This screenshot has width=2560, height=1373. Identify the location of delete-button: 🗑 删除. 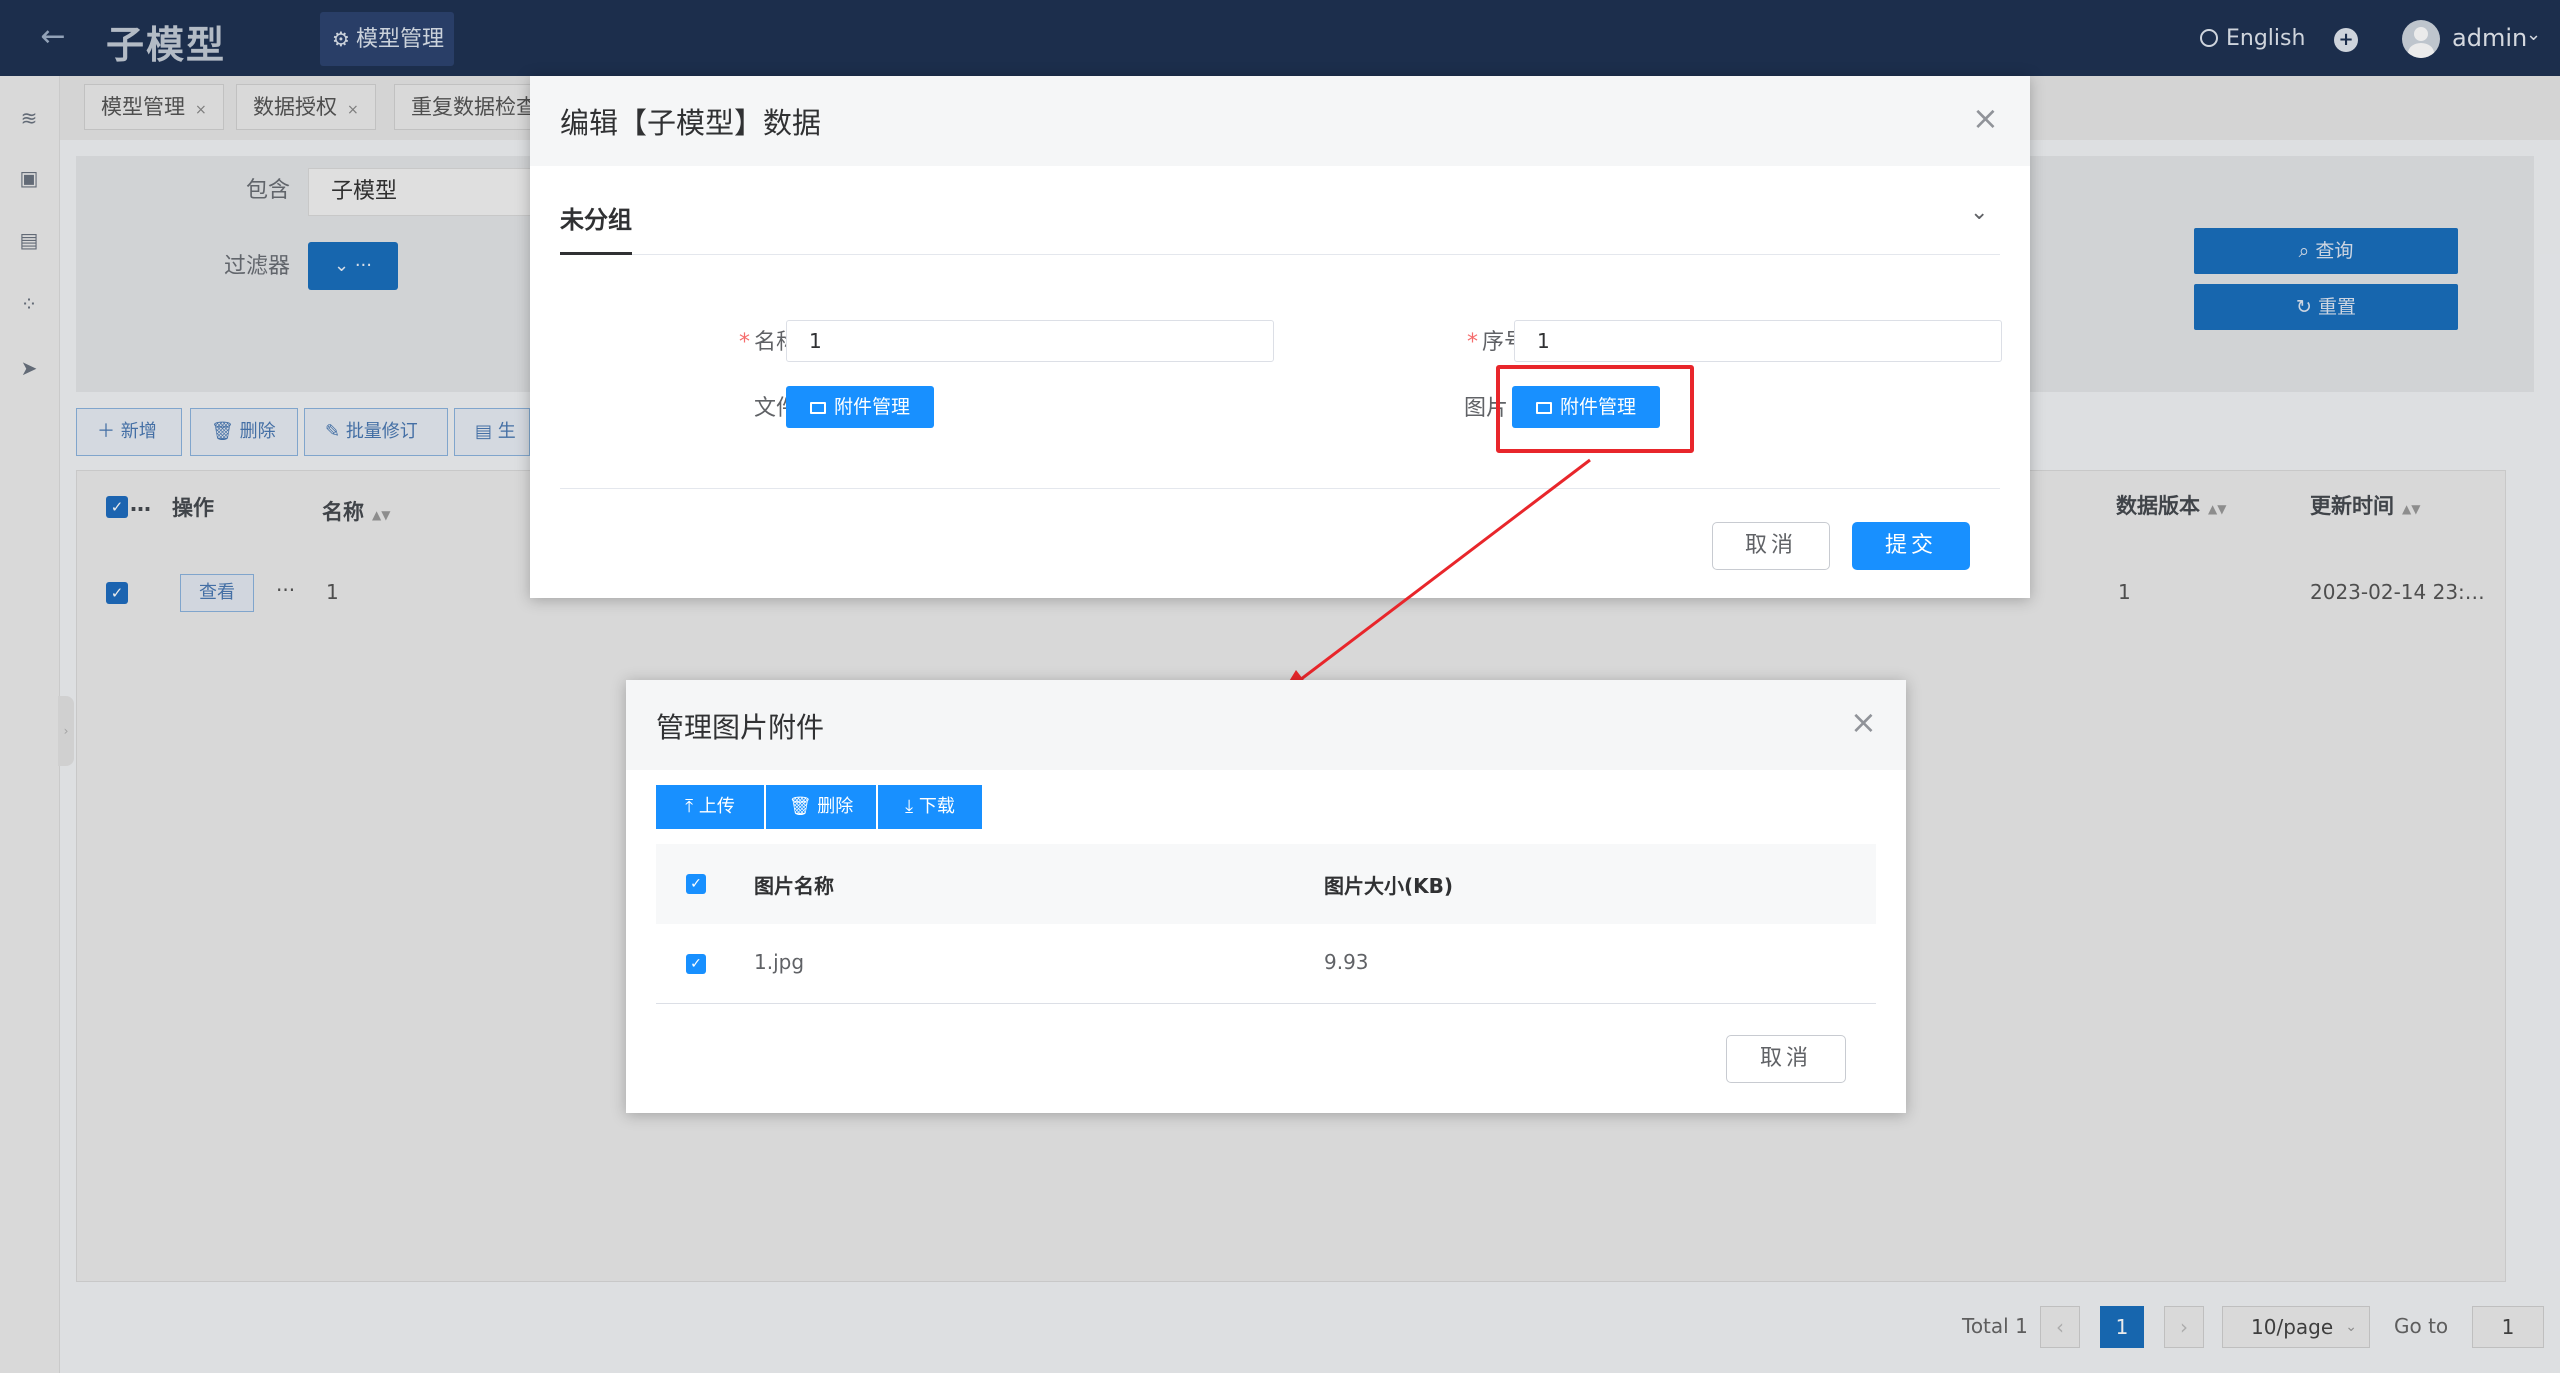
(821, 807).